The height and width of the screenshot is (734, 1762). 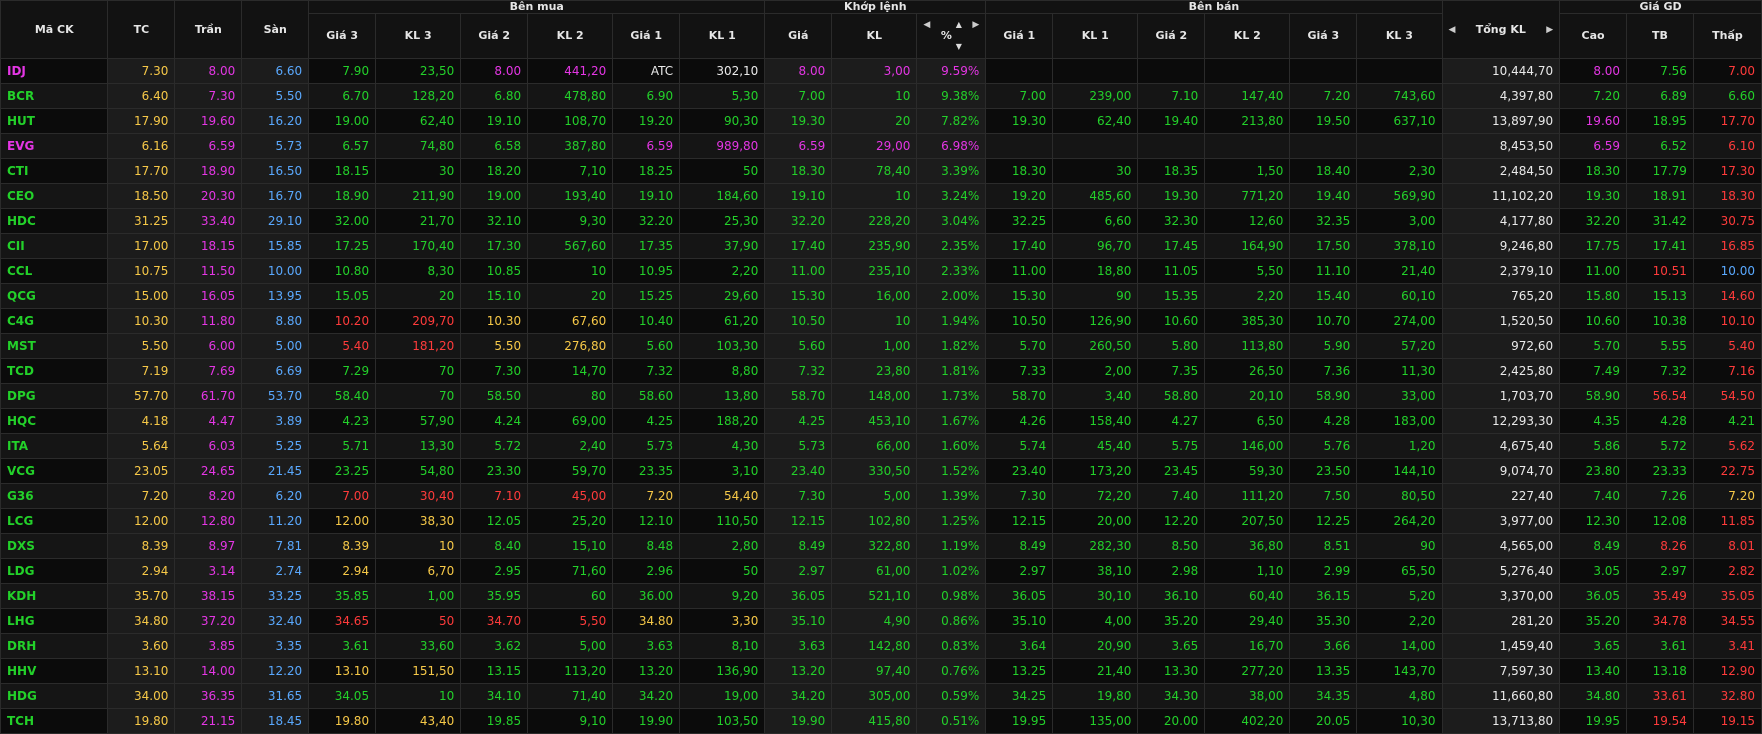 What do you see at coordinates (54, 621) in the screenshot?
I see `symbol-cell: LHG` at bounding box center [54, 621].